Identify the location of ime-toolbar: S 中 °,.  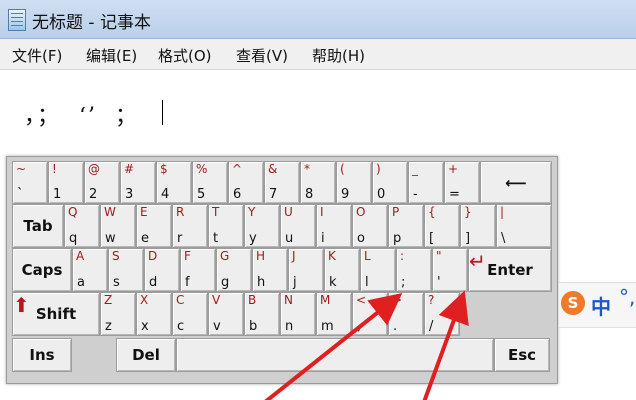
(597, 305).